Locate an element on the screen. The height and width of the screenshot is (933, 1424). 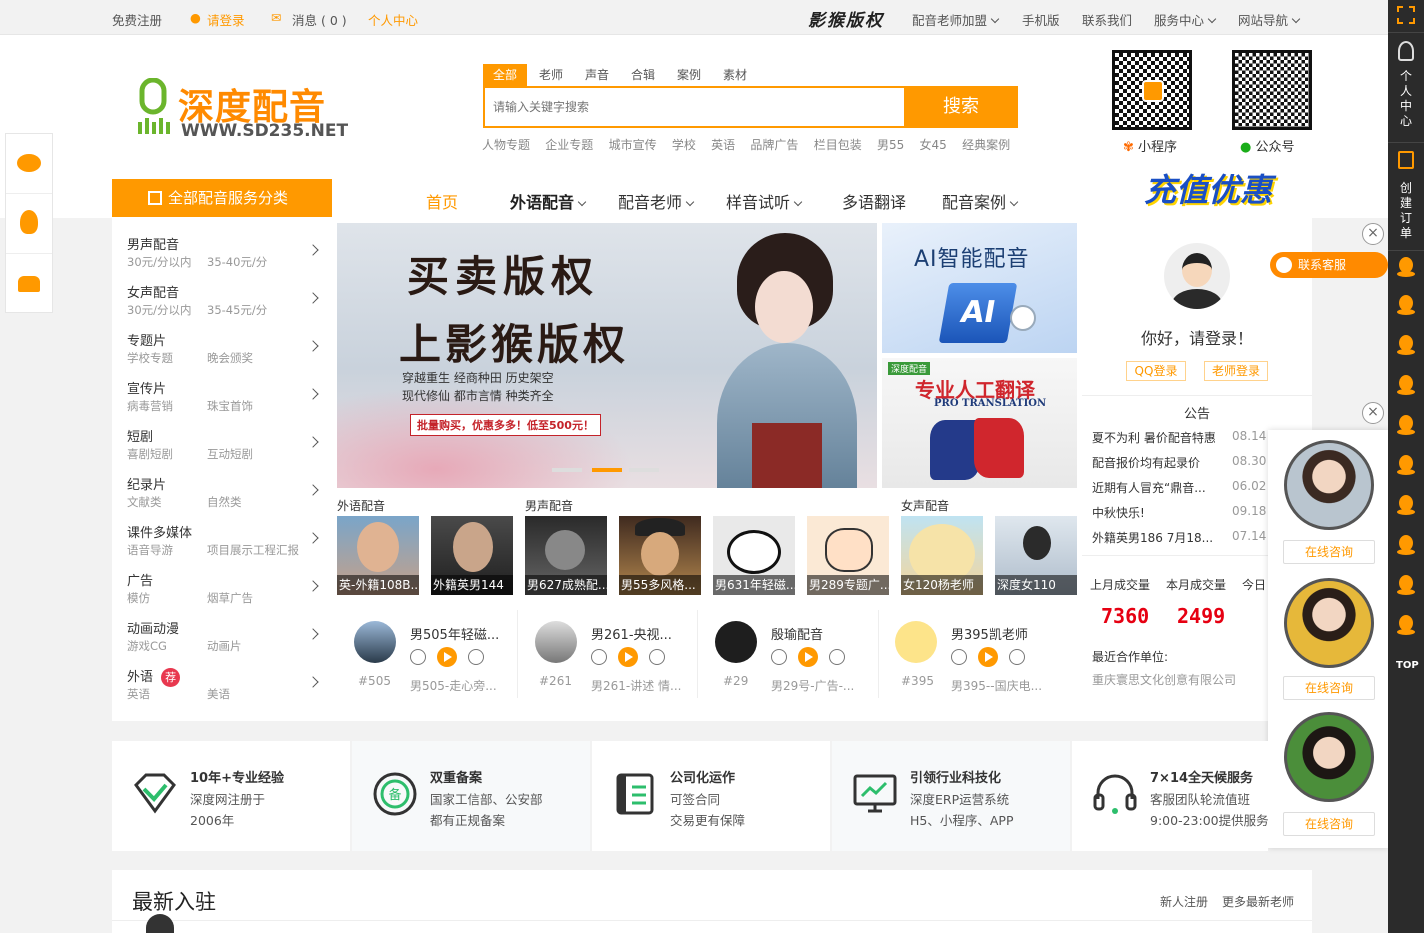
close-icon: × is located at coordinates (1373, 413).